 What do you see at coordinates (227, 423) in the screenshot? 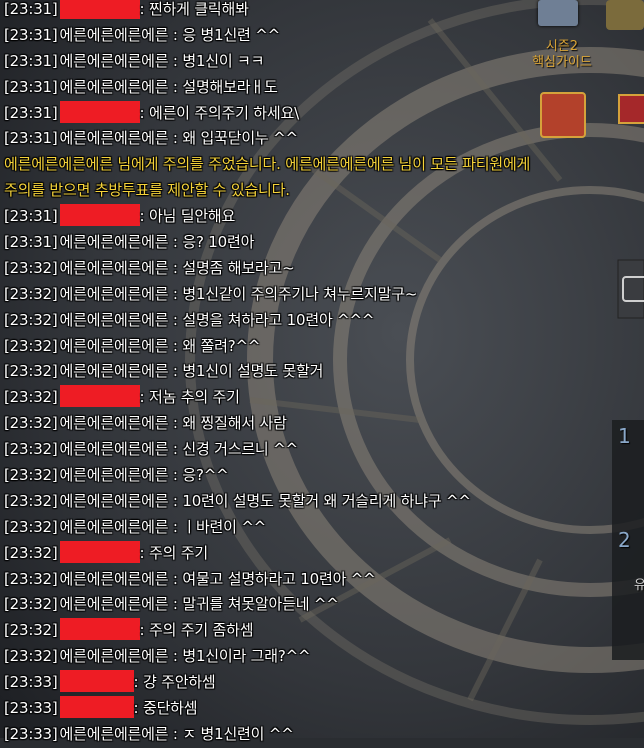
I see `message-text: : 왜 찡질해서 사람` at bounding box center [227, 423].